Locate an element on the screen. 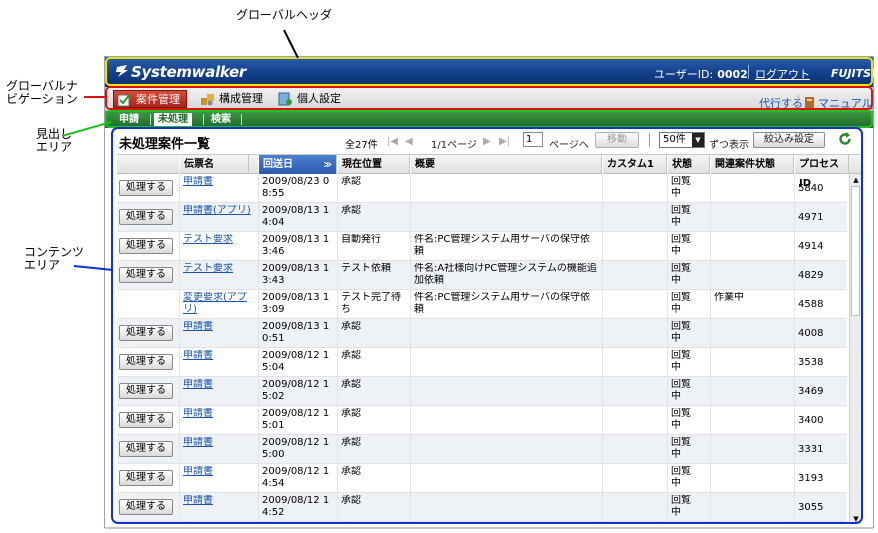 The height and width of the screenshot is (533, 878). scroll-up-icon: ▲ is located at coordinates (856, 180).